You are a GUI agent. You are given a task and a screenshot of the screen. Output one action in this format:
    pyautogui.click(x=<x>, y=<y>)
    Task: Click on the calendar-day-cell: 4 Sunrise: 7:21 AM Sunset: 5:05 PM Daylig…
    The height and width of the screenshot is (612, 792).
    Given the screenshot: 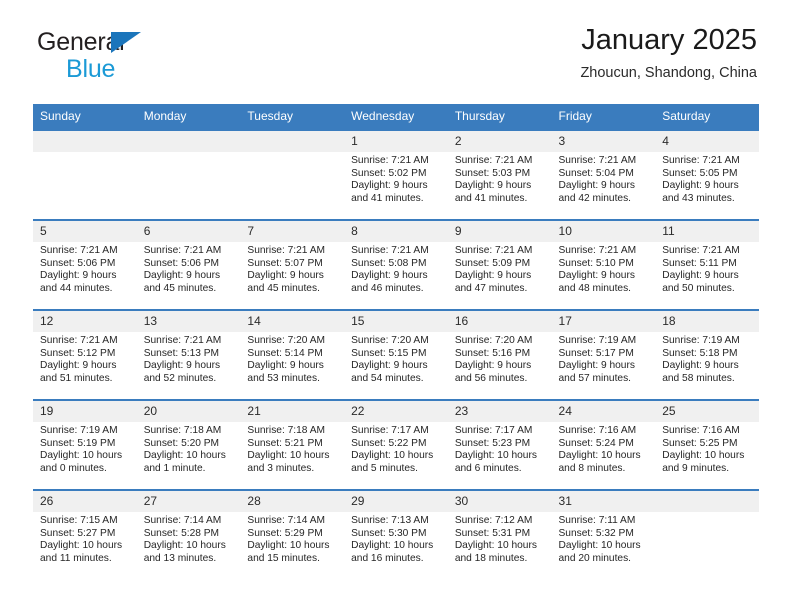 What is the action you would take?
    pyautogui.click(x=707, y=174)
    